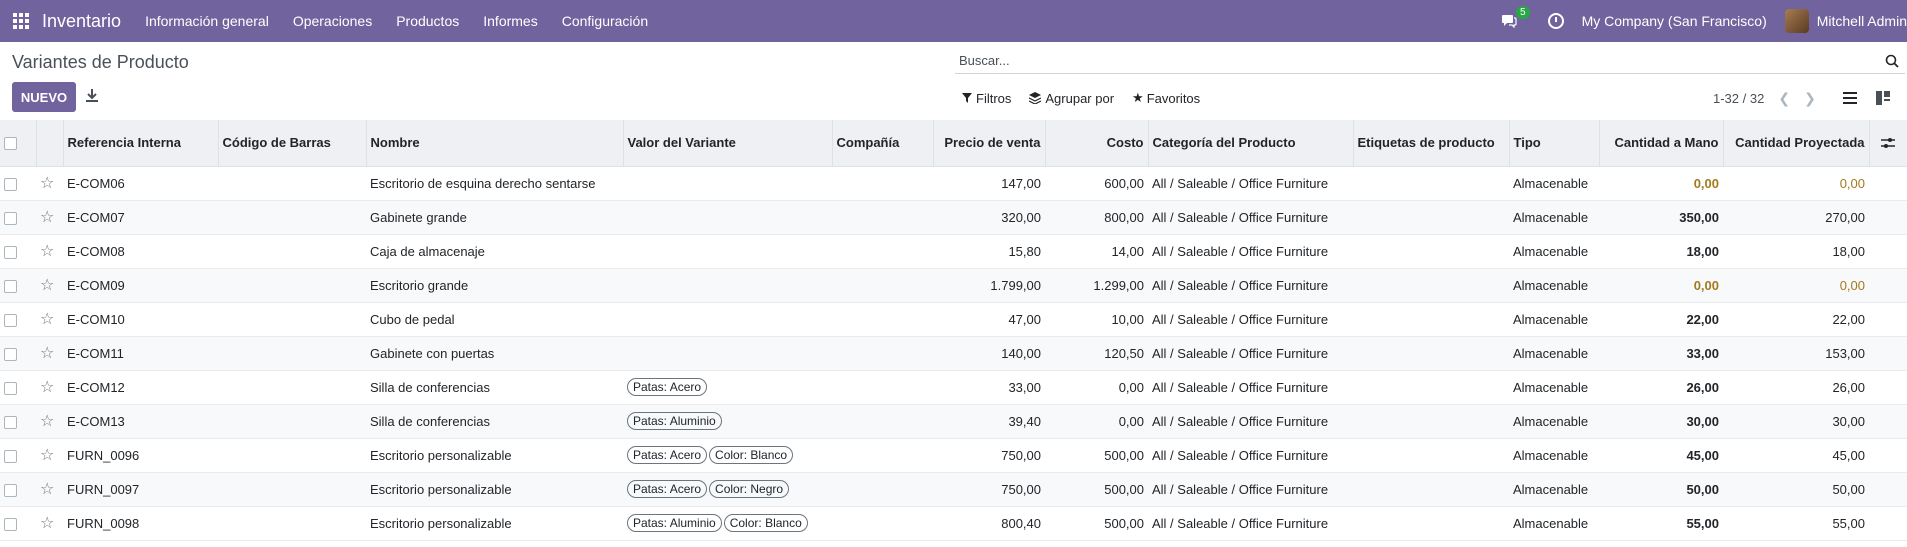 Image resolution: width=1907 pixels, height=547 pixels. What do you see at coordinates (728, 143) in the screenshot?
I see `column-valor-del-variante: Valor del Variante` at bounding box center [728, 143].